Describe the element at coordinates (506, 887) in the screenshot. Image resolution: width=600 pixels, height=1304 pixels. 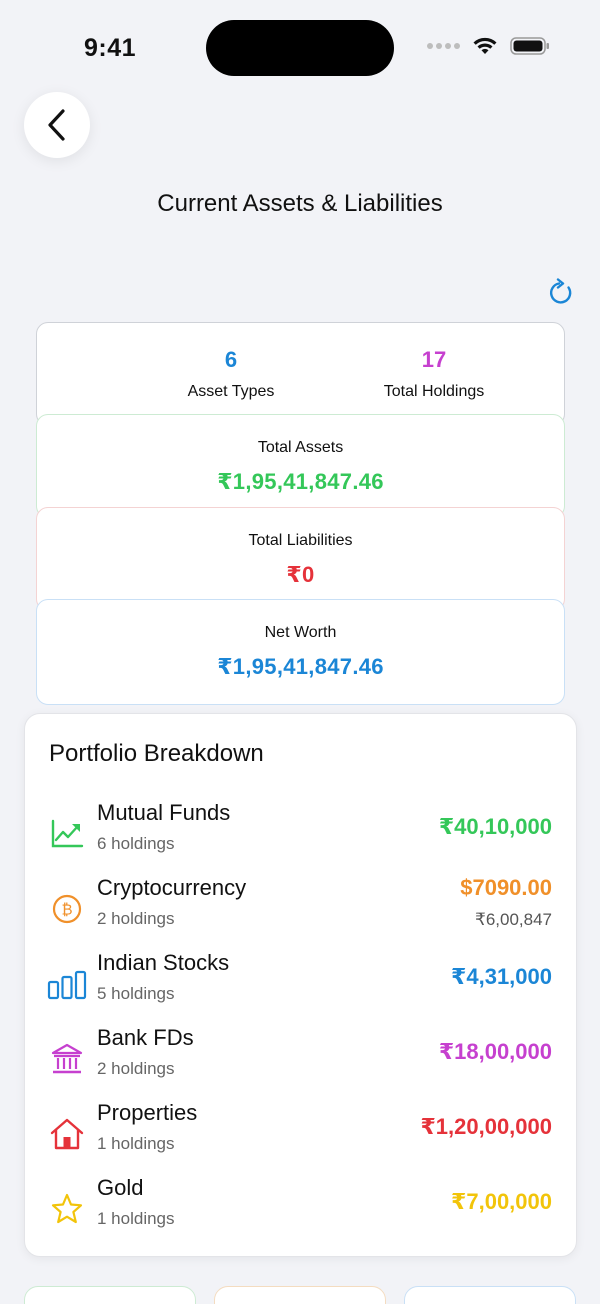
I see `asset-amount: $7090.00` at that location.